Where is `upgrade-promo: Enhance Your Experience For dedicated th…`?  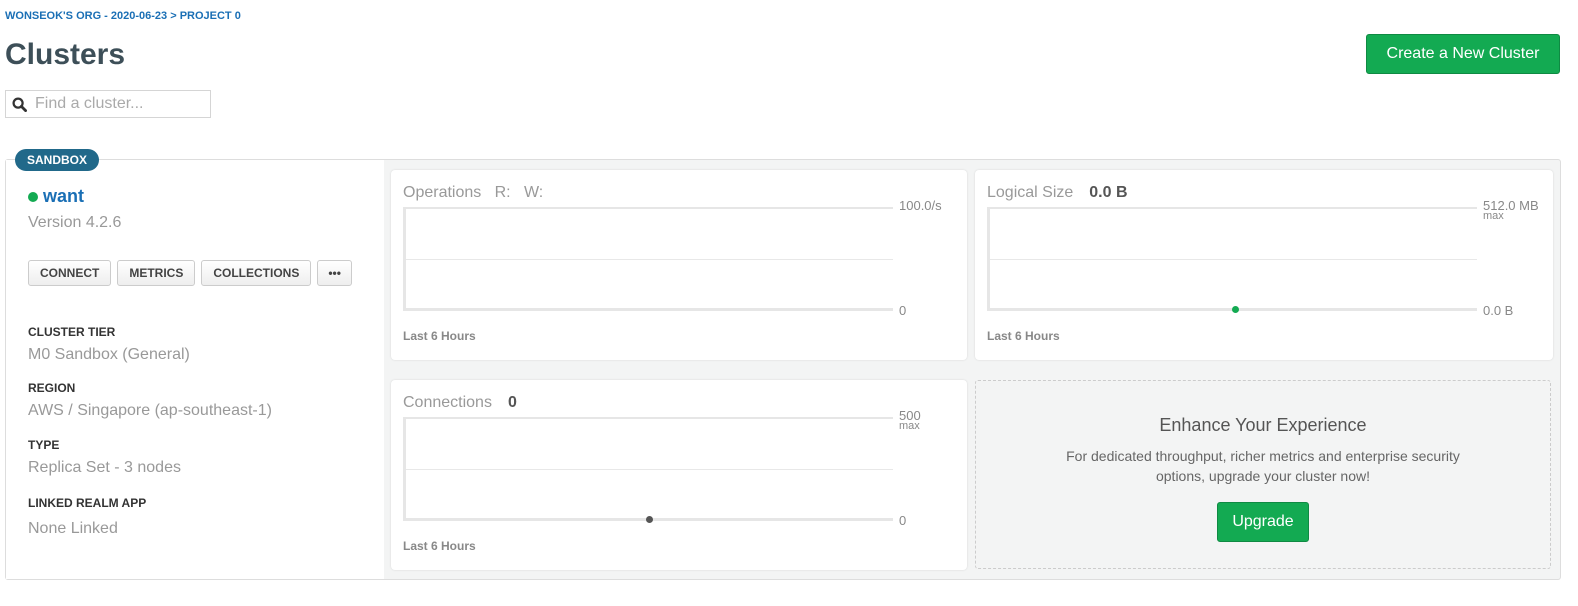
upgrade-promo: Enhance Your Experience For dedicated th… is located at coordinates (1263, 474).